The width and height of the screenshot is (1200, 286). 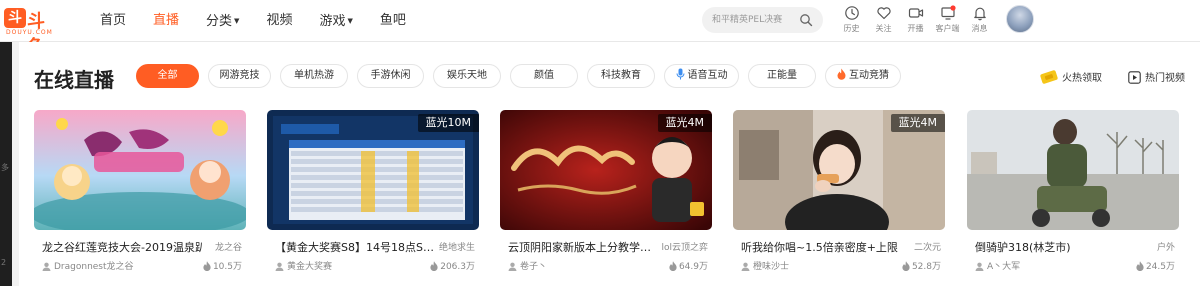 What do you see at coordinates (222, 21) in the screenshot?
I see `nav-category: 分类 ▼` at bounding box center [222, 21].